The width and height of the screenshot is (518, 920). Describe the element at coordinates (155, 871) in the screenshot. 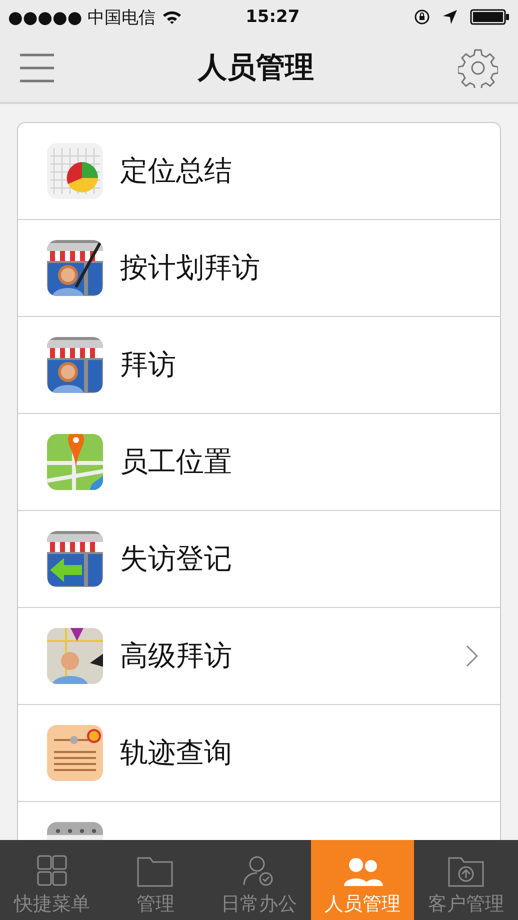

I see `folder-icon` at that location.